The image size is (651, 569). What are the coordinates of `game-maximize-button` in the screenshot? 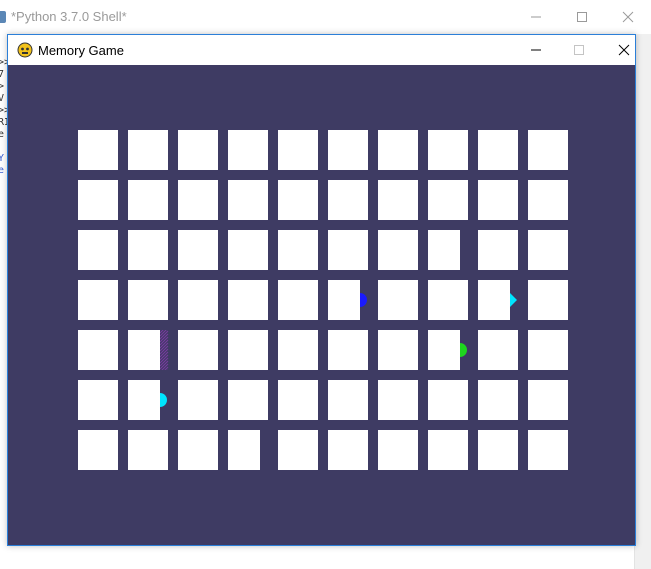 It's located at (579, 50).